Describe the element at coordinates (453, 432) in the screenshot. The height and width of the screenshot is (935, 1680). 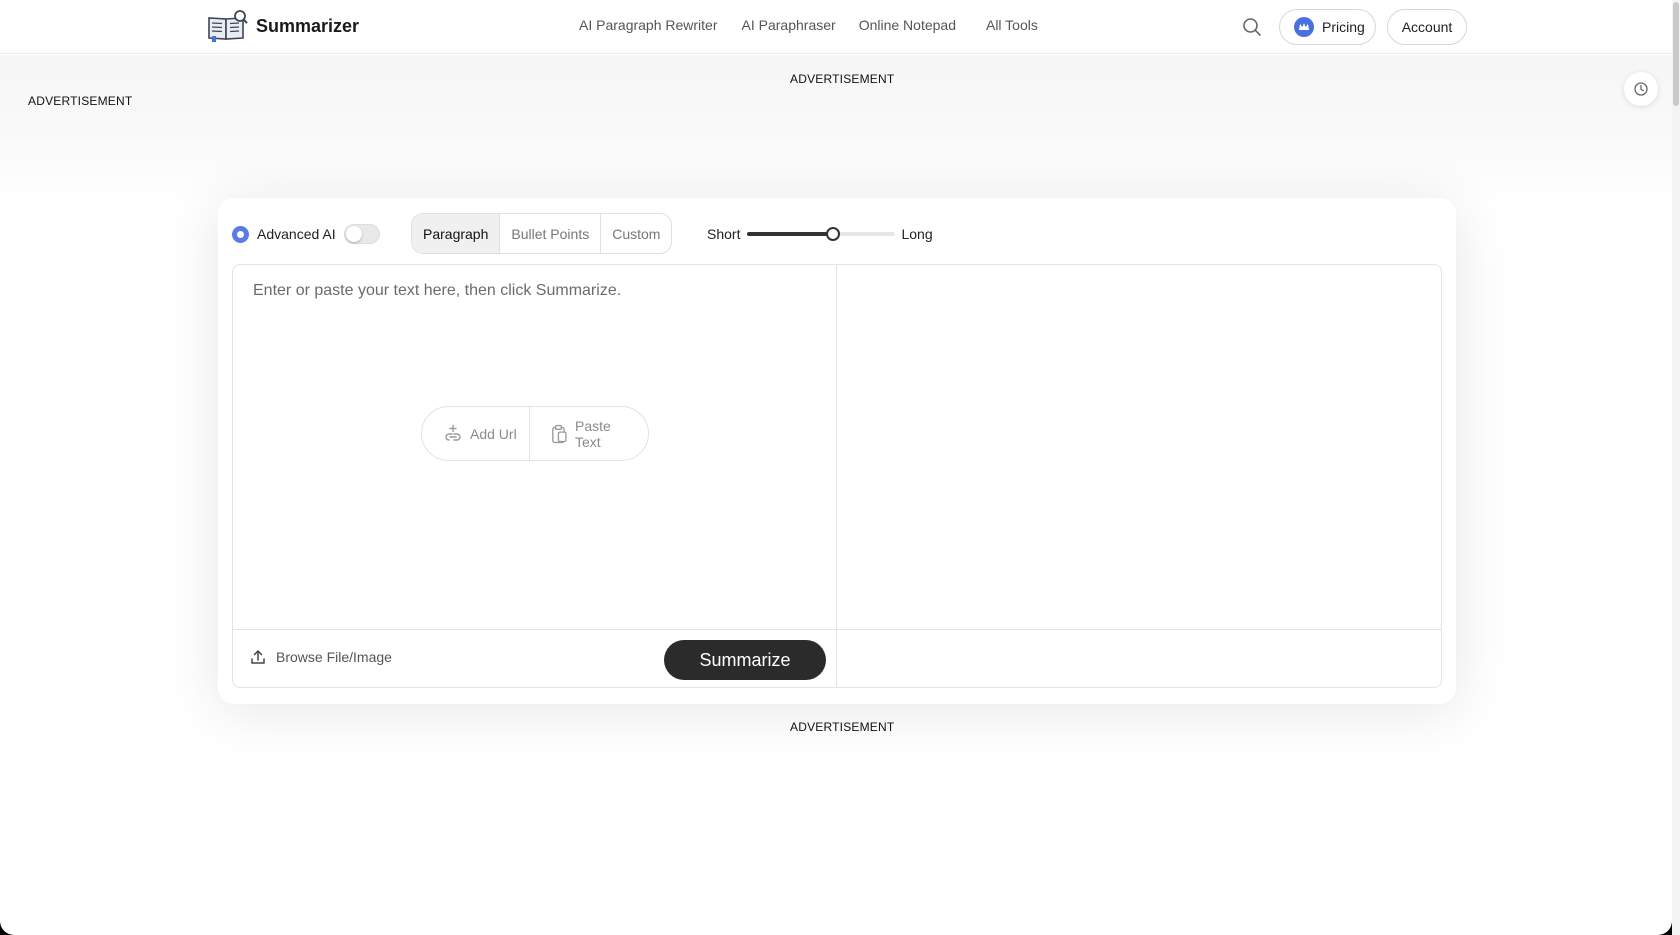
I see `add-url-icon` at that location.